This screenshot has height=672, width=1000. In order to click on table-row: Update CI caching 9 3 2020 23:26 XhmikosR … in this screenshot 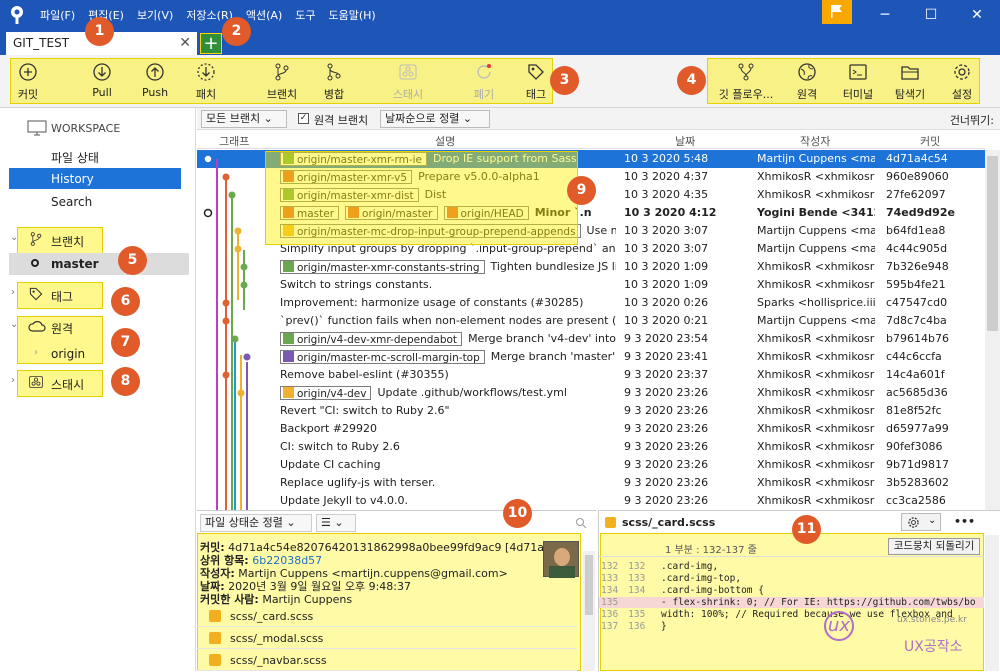, I will do `click(591, 465)`.